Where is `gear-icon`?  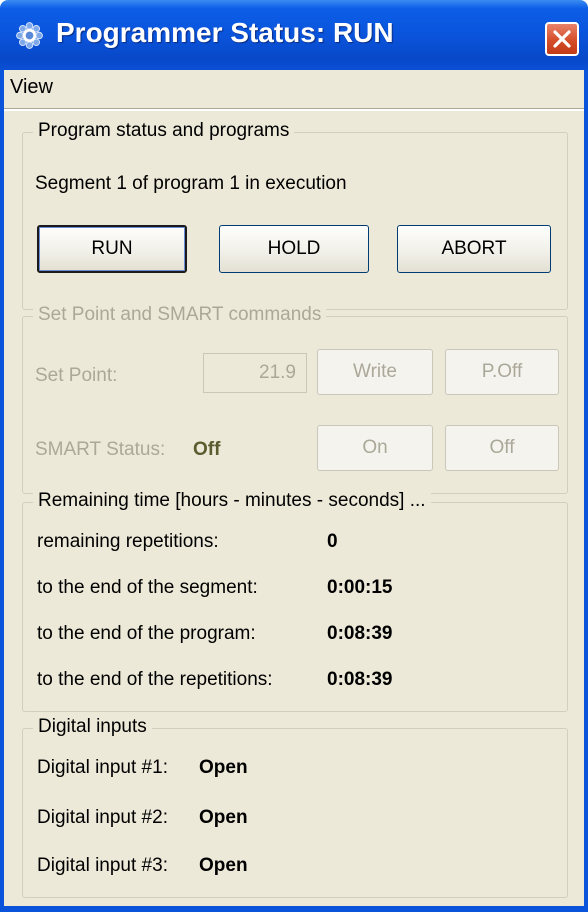
gear-icon is located at coordinates (29, 35).